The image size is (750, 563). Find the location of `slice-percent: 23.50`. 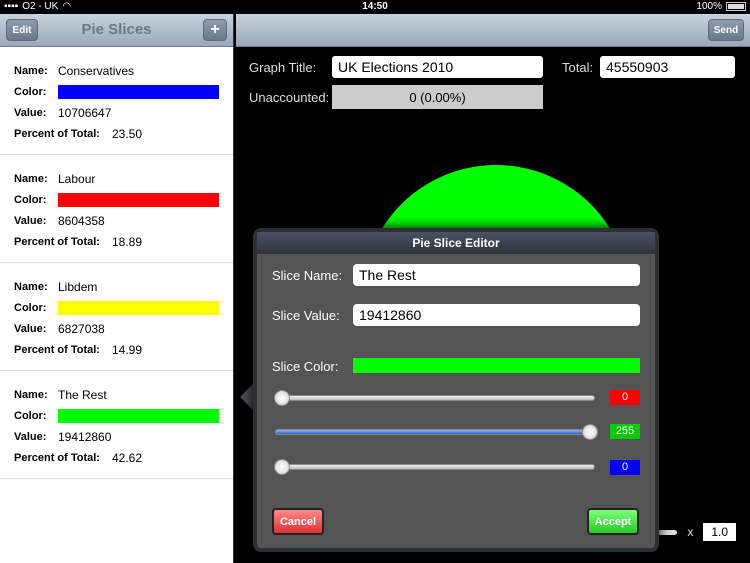

slice-percent: 23.50 is located at coordinates (127, 133).